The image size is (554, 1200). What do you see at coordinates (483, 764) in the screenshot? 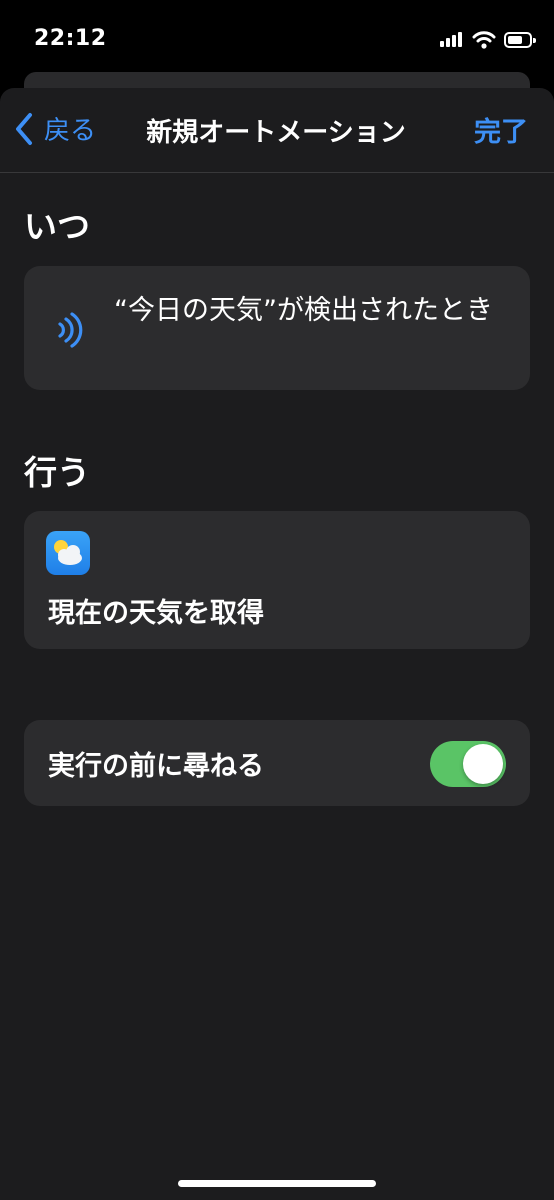
I see `toggle-knob` at bounding box center [483, 764].